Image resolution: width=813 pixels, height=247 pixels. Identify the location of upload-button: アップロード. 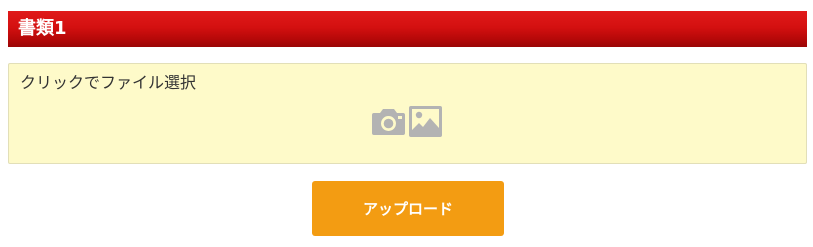
(408, 208).